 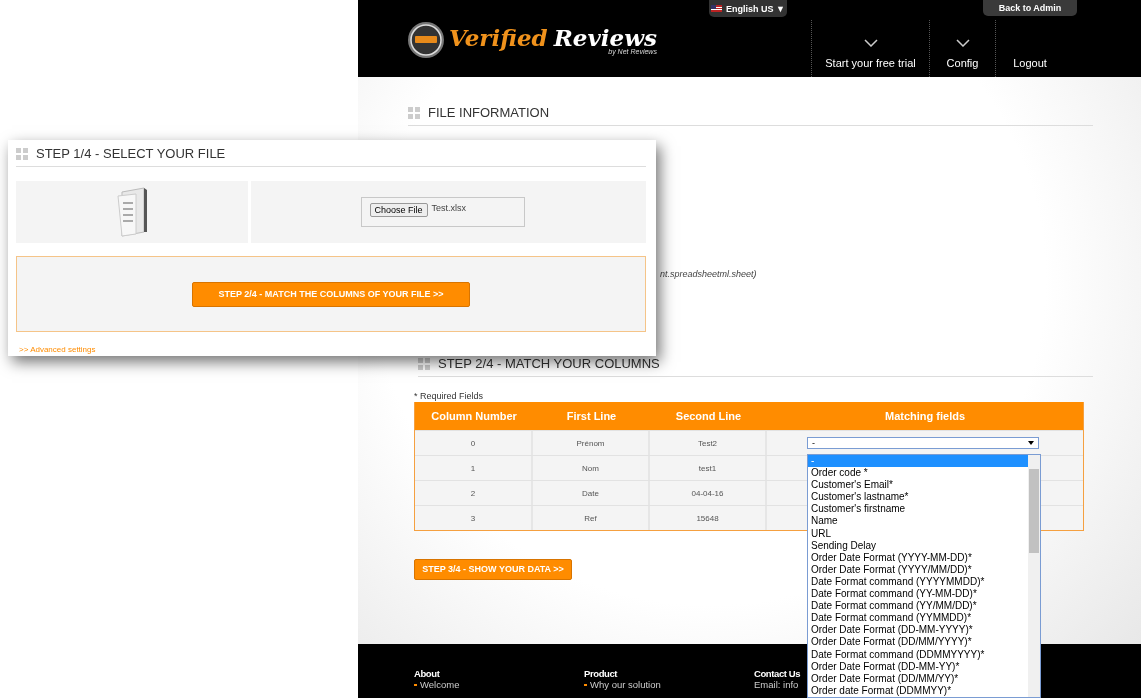 I want to click on dropdown-option: URL, so click(x=918, y=533).